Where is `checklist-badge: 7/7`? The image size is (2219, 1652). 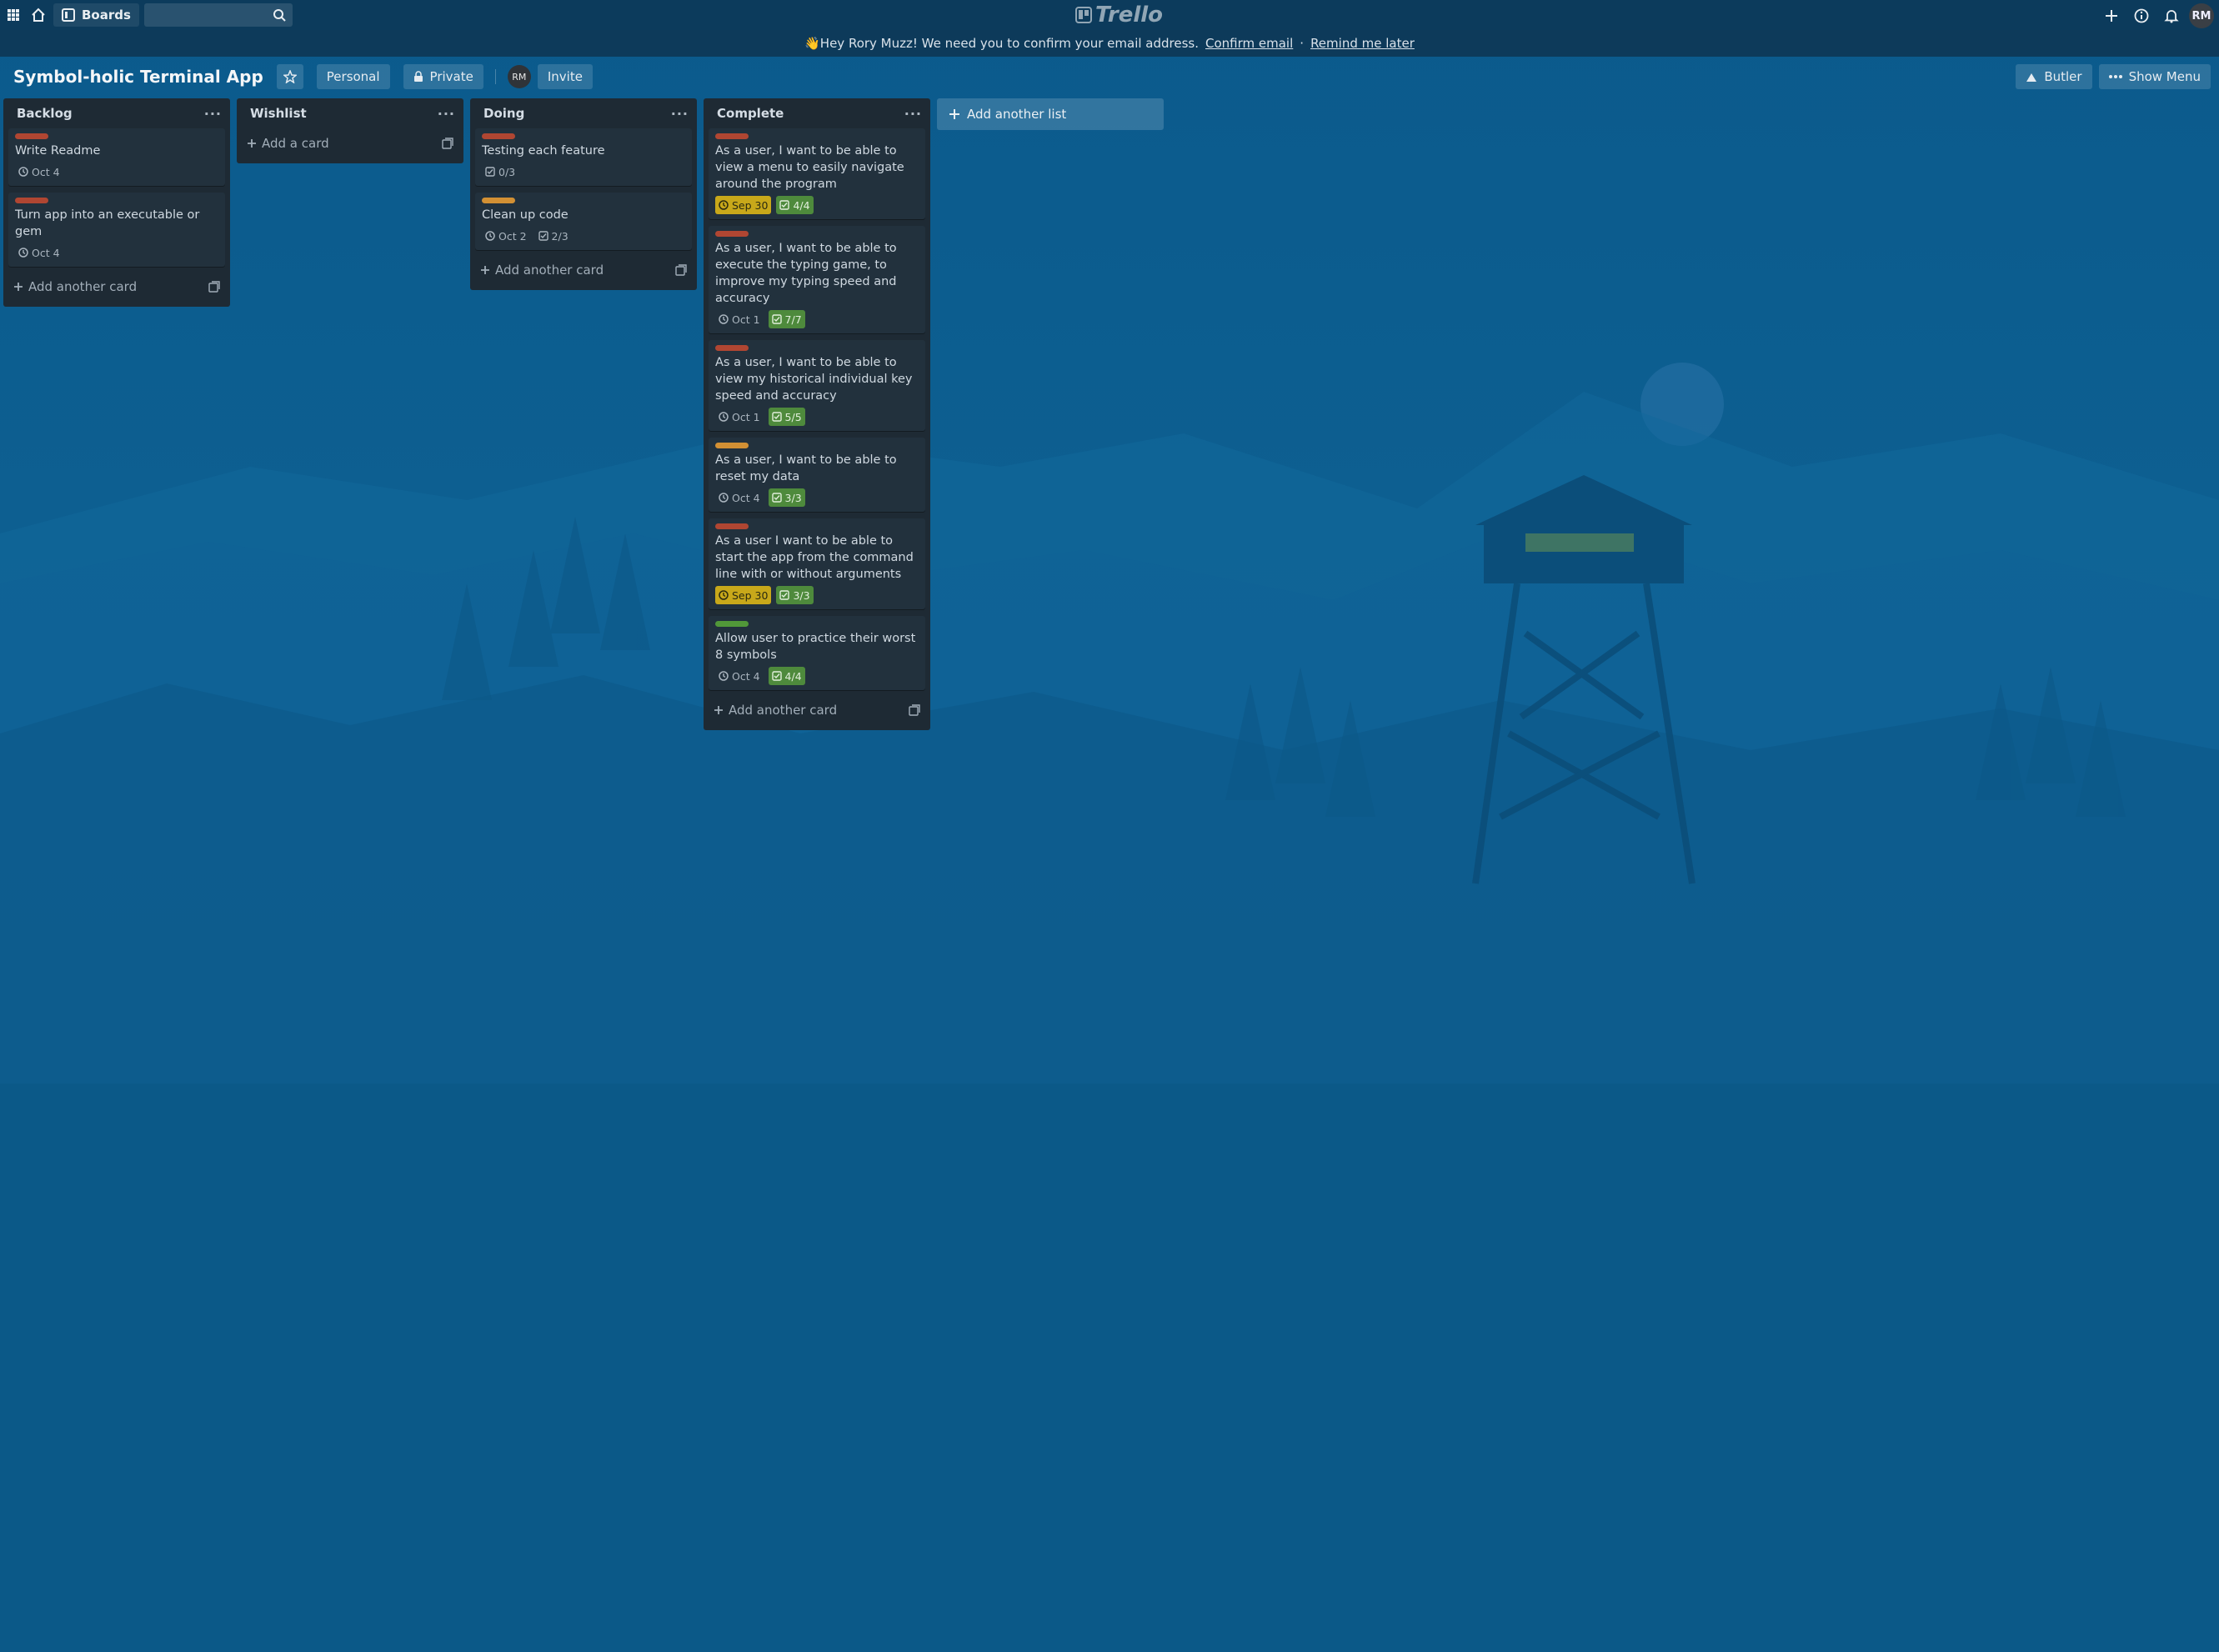 checklist-badge: 7/7 is located at coordinates (786, 319).